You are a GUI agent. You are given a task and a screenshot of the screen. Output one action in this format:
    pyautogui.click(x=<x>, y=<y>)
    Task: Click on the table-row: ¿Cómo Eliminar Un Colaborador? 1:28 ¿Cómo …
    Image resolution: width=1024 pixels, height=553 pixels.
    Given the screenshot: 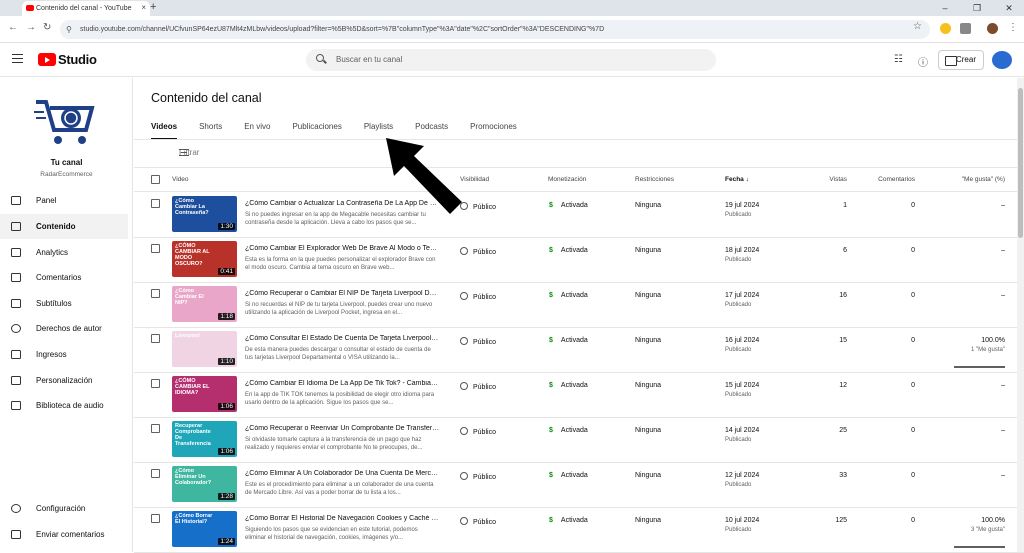 What is the action you would take?
    pyautogui.click(x=579, y=485)
    